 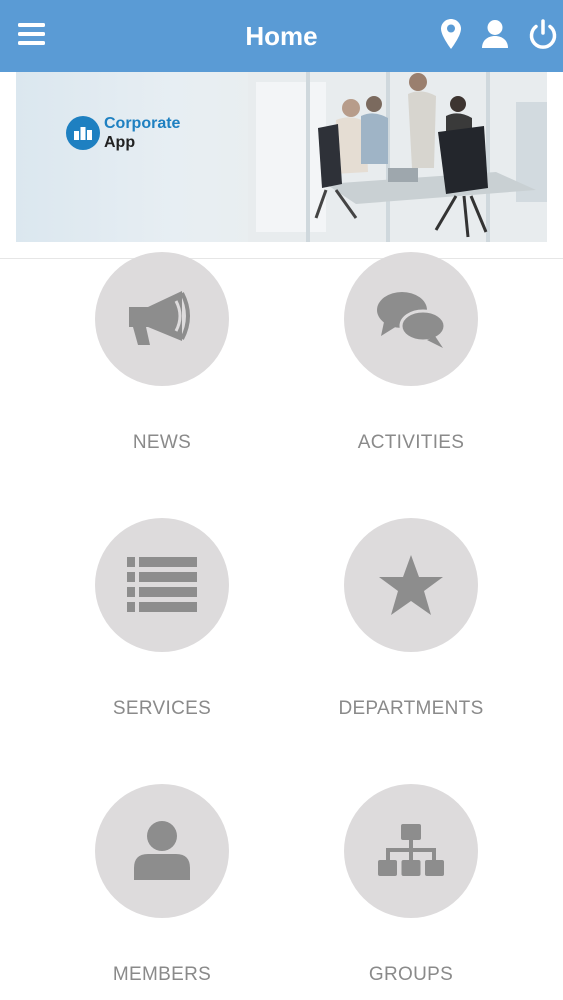 I want to click on tile-services: SERVICES, so click(x=162, y=618).